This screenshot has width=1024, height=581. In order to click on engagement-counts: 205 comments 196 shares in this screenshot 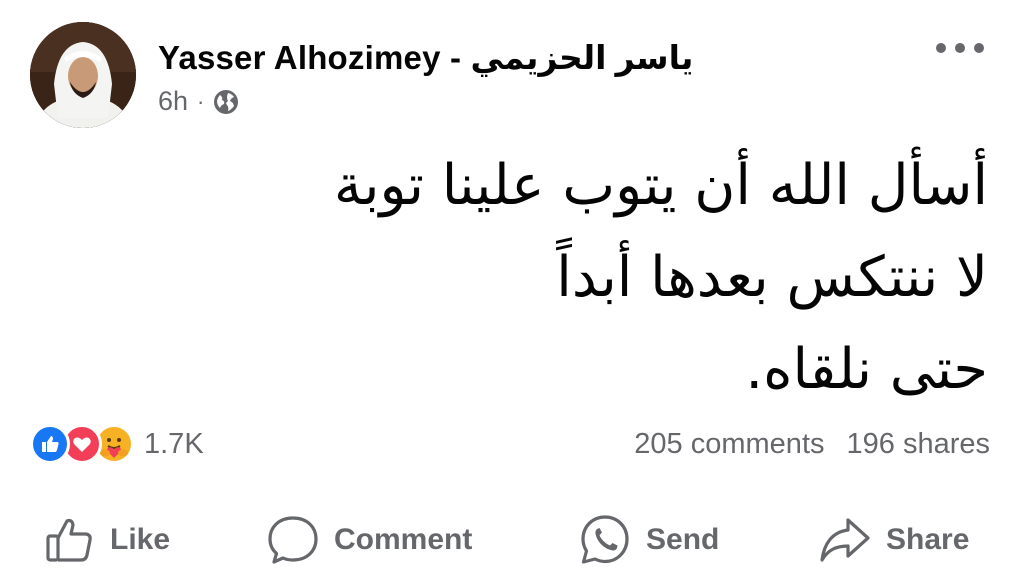, I will do `click(812, 444)`.